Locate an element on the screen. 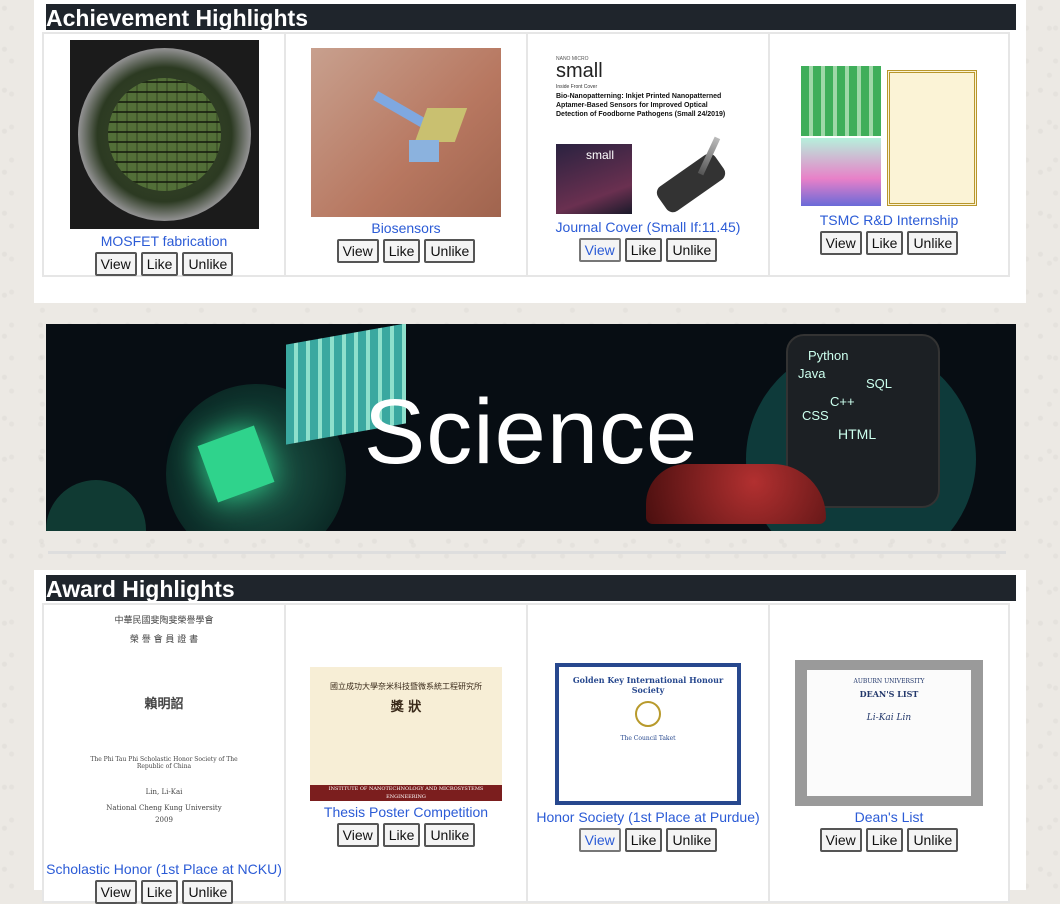  achievement-card-mosfet: MOSFET fabrication View Like Unlike is located at coordinates (163, 154).